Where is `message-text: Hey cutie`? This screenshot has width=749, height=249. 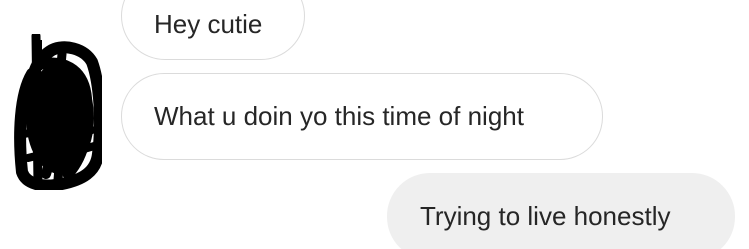 message-text: Hey cutie is located at coordinates (208, 23).